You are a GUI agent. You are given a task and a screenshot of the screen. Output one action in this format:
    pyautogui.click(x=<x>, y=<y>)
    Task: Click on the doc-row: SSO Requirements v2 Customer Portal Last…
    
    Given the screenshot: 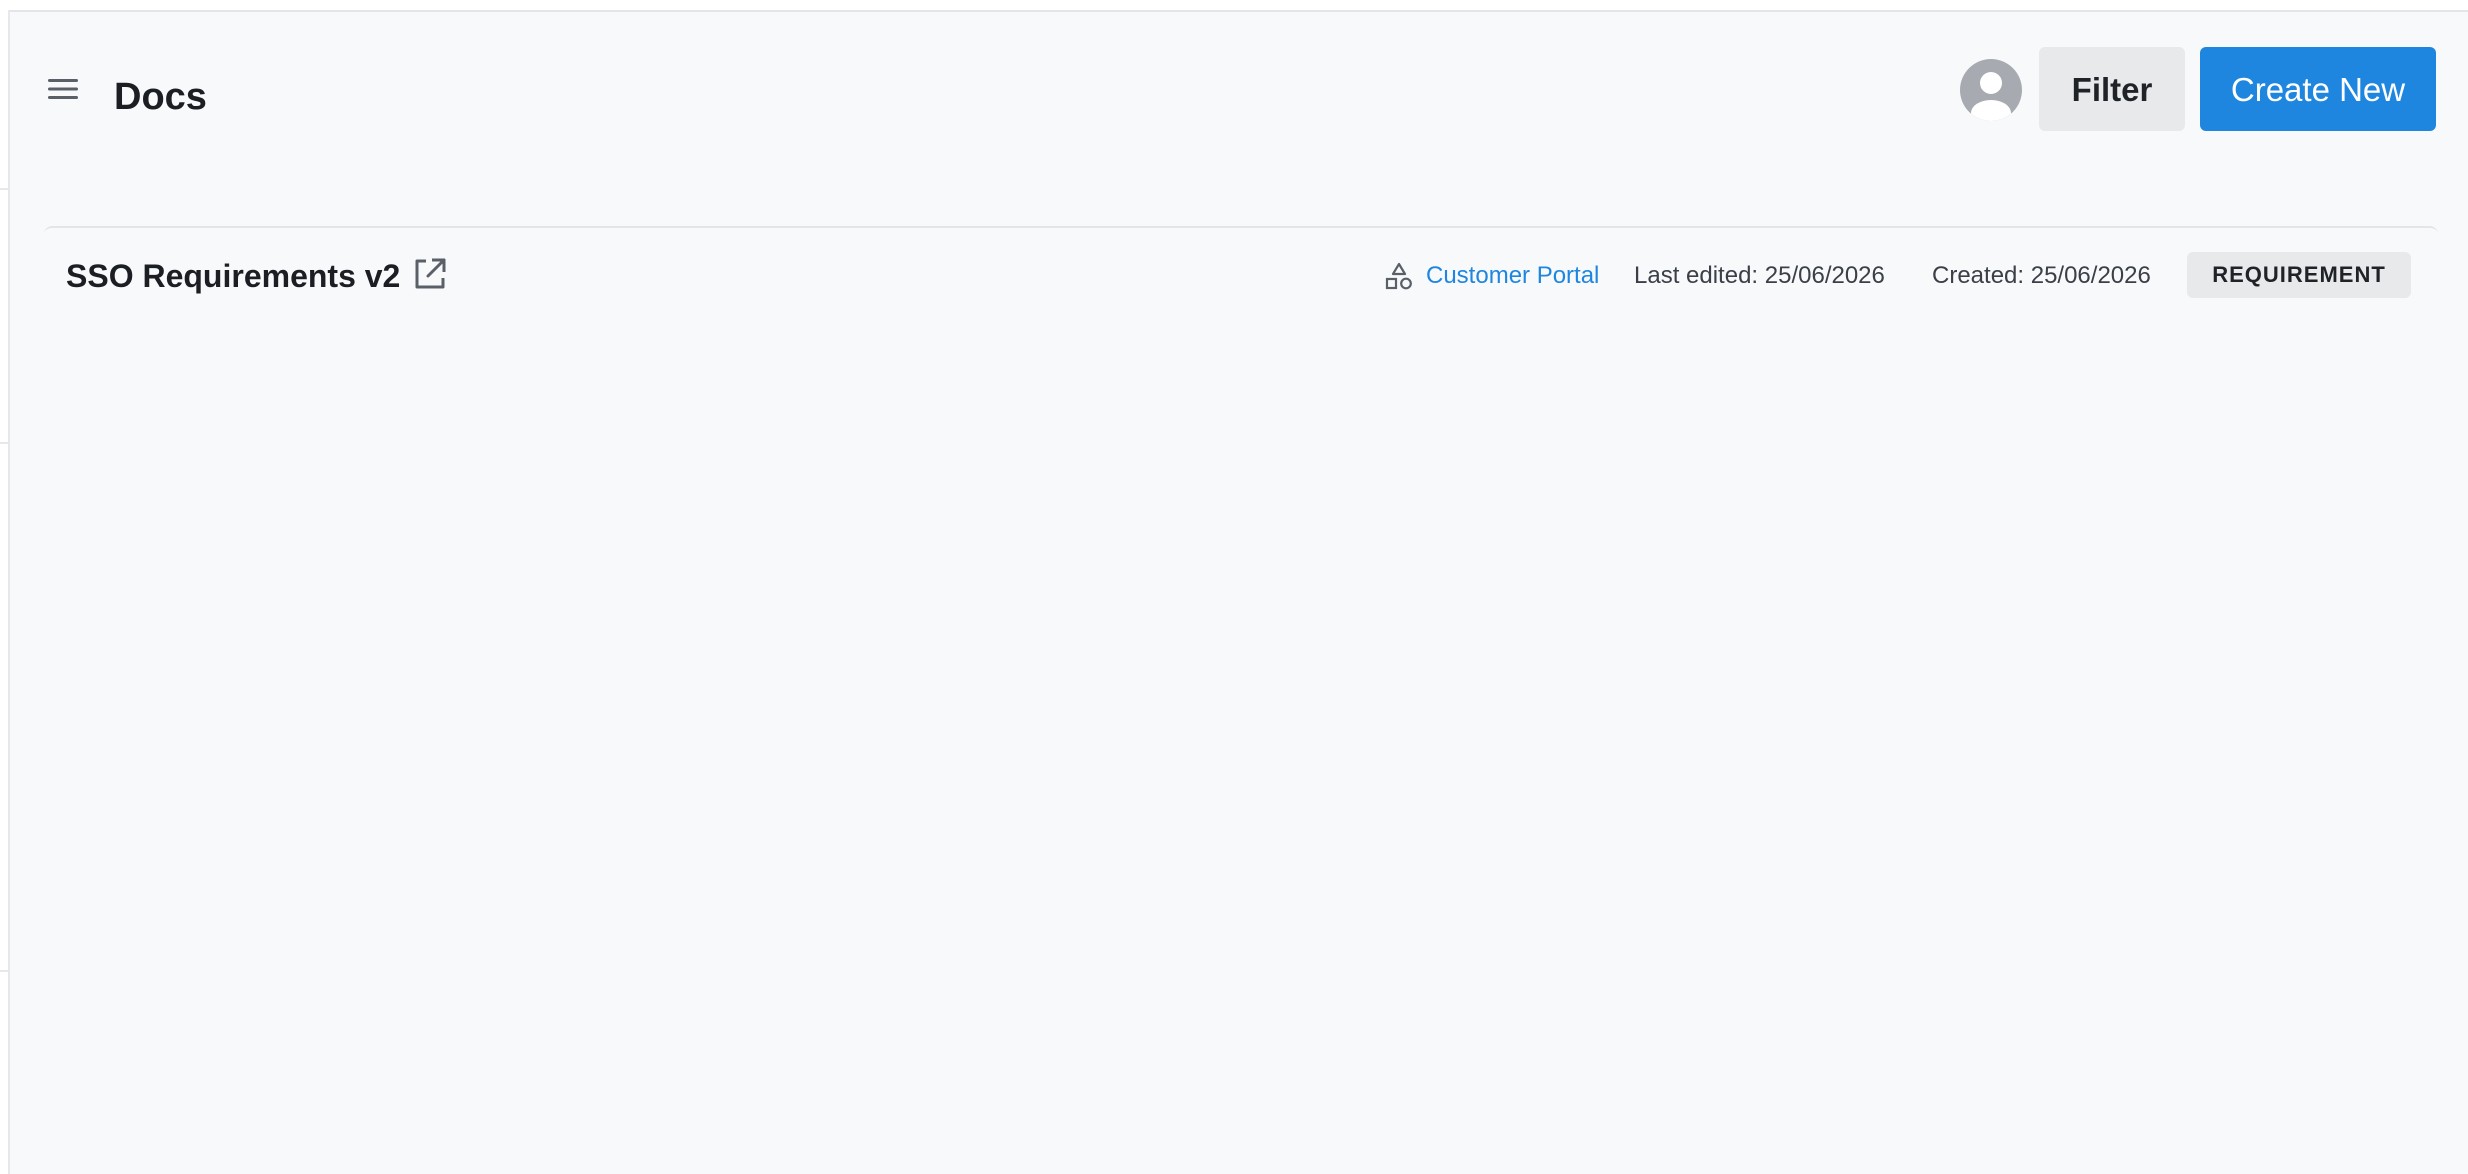 What is the action you would take?
    pyautogui.click(x=1241, y=272)
    